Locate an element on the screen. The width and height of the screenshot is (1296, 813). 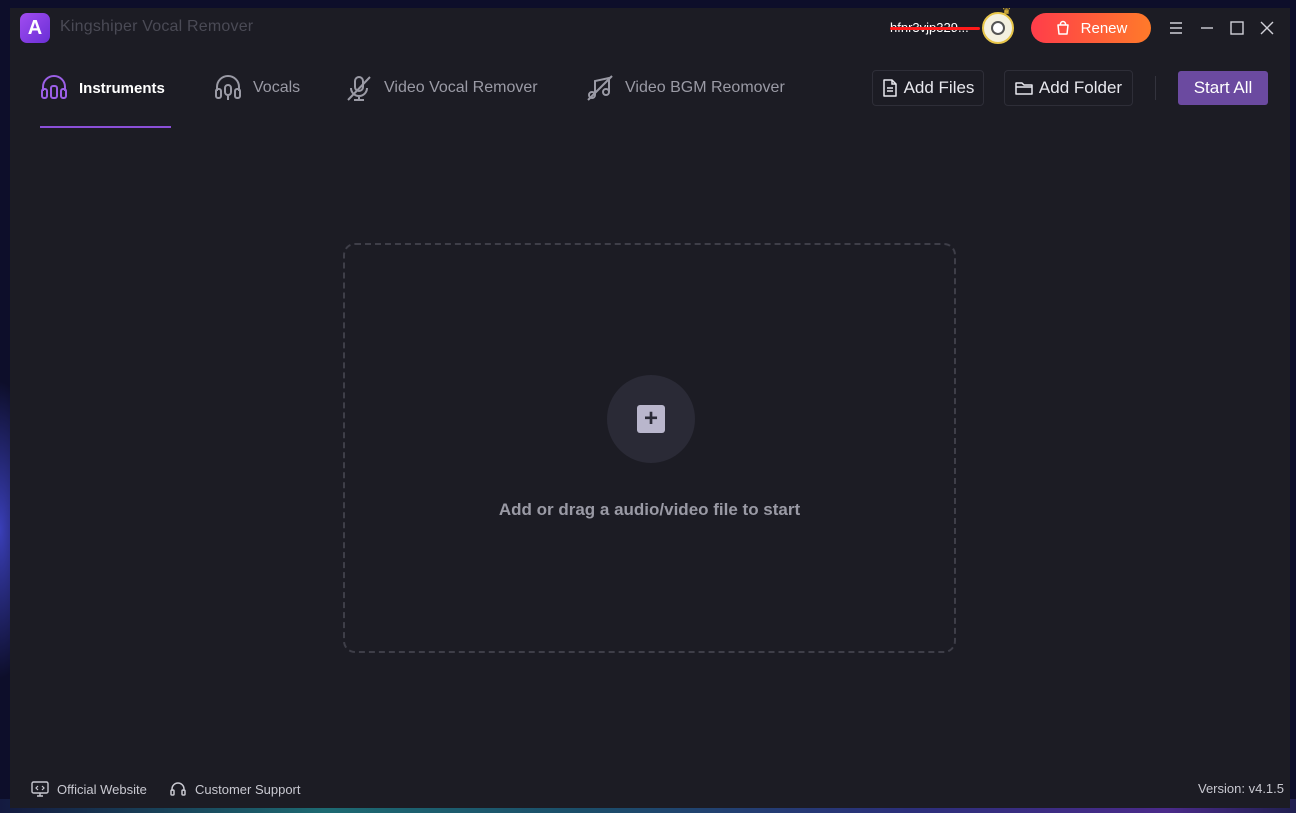
tab-instruments: Instruments is located at coordinates (102, 88).